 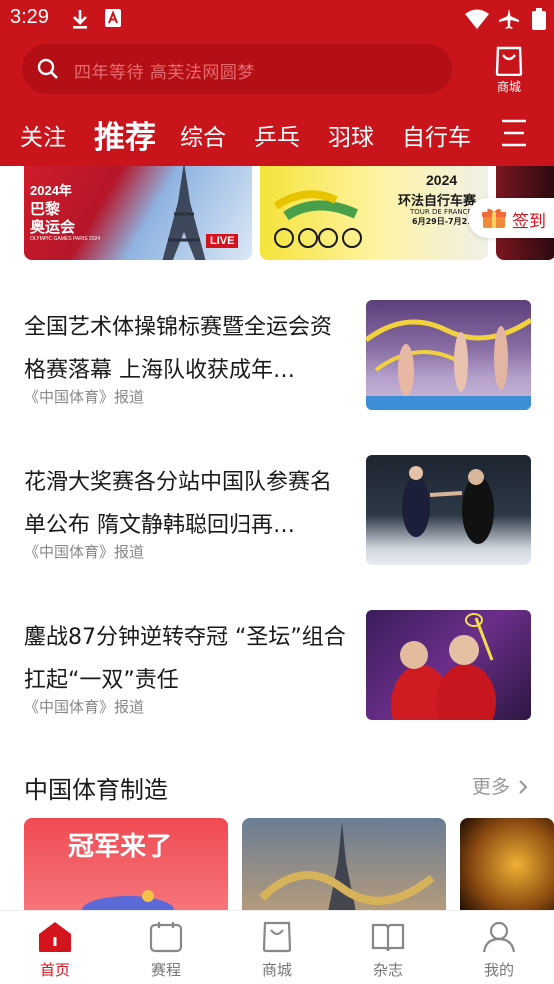 I want to click on tab-table-tennis: 乒乓, so click(x=277, y=135).